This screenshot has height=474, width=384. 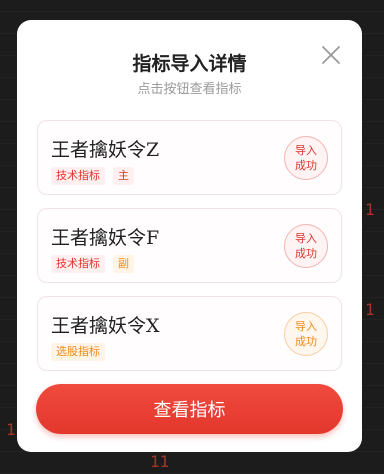 What do you see at coordinates (123, 264) in the screenshot?
I see `tag-role: 副` at bounding box center [123, 264].